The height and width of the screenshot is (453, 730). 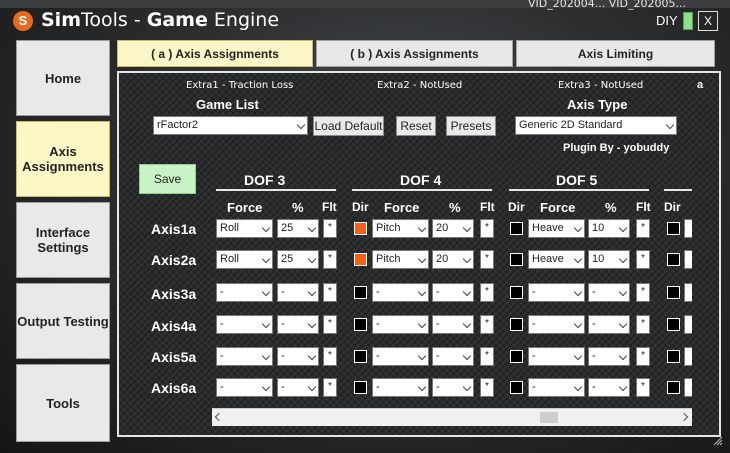 What do you see at coordinates (230, 125) in the screenshot?
I see `game-list-select: rFactor2` at bounding box center [230, 125].